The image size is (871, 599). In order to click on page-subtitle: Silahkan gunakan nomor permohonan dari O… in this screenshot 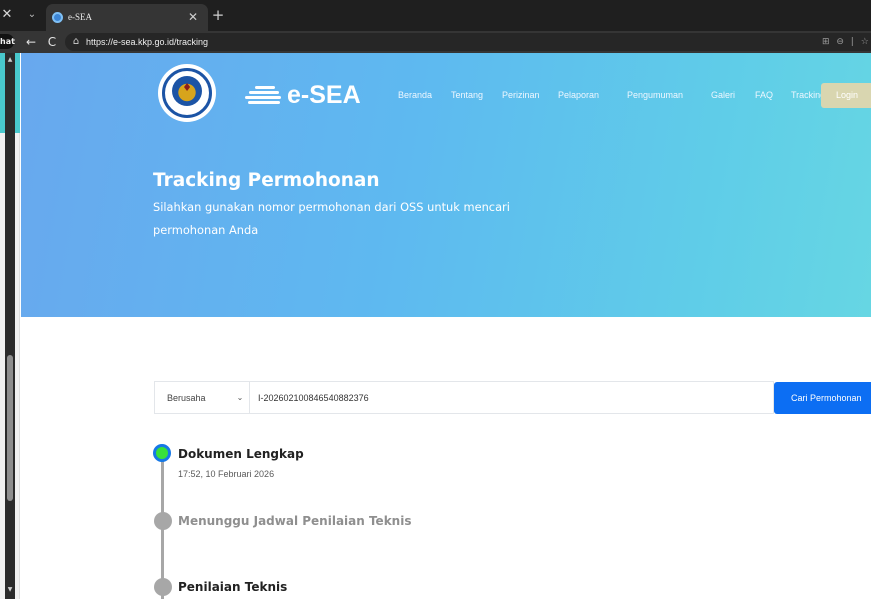, I will do `click(331, 218)`.